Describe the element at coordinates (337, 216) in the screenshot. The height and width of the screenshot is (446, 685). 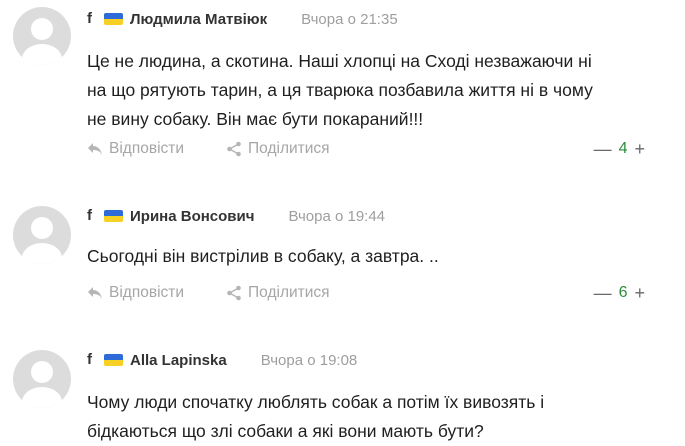
I see `comment-timestamp: Вчора о 19:44` at that location.